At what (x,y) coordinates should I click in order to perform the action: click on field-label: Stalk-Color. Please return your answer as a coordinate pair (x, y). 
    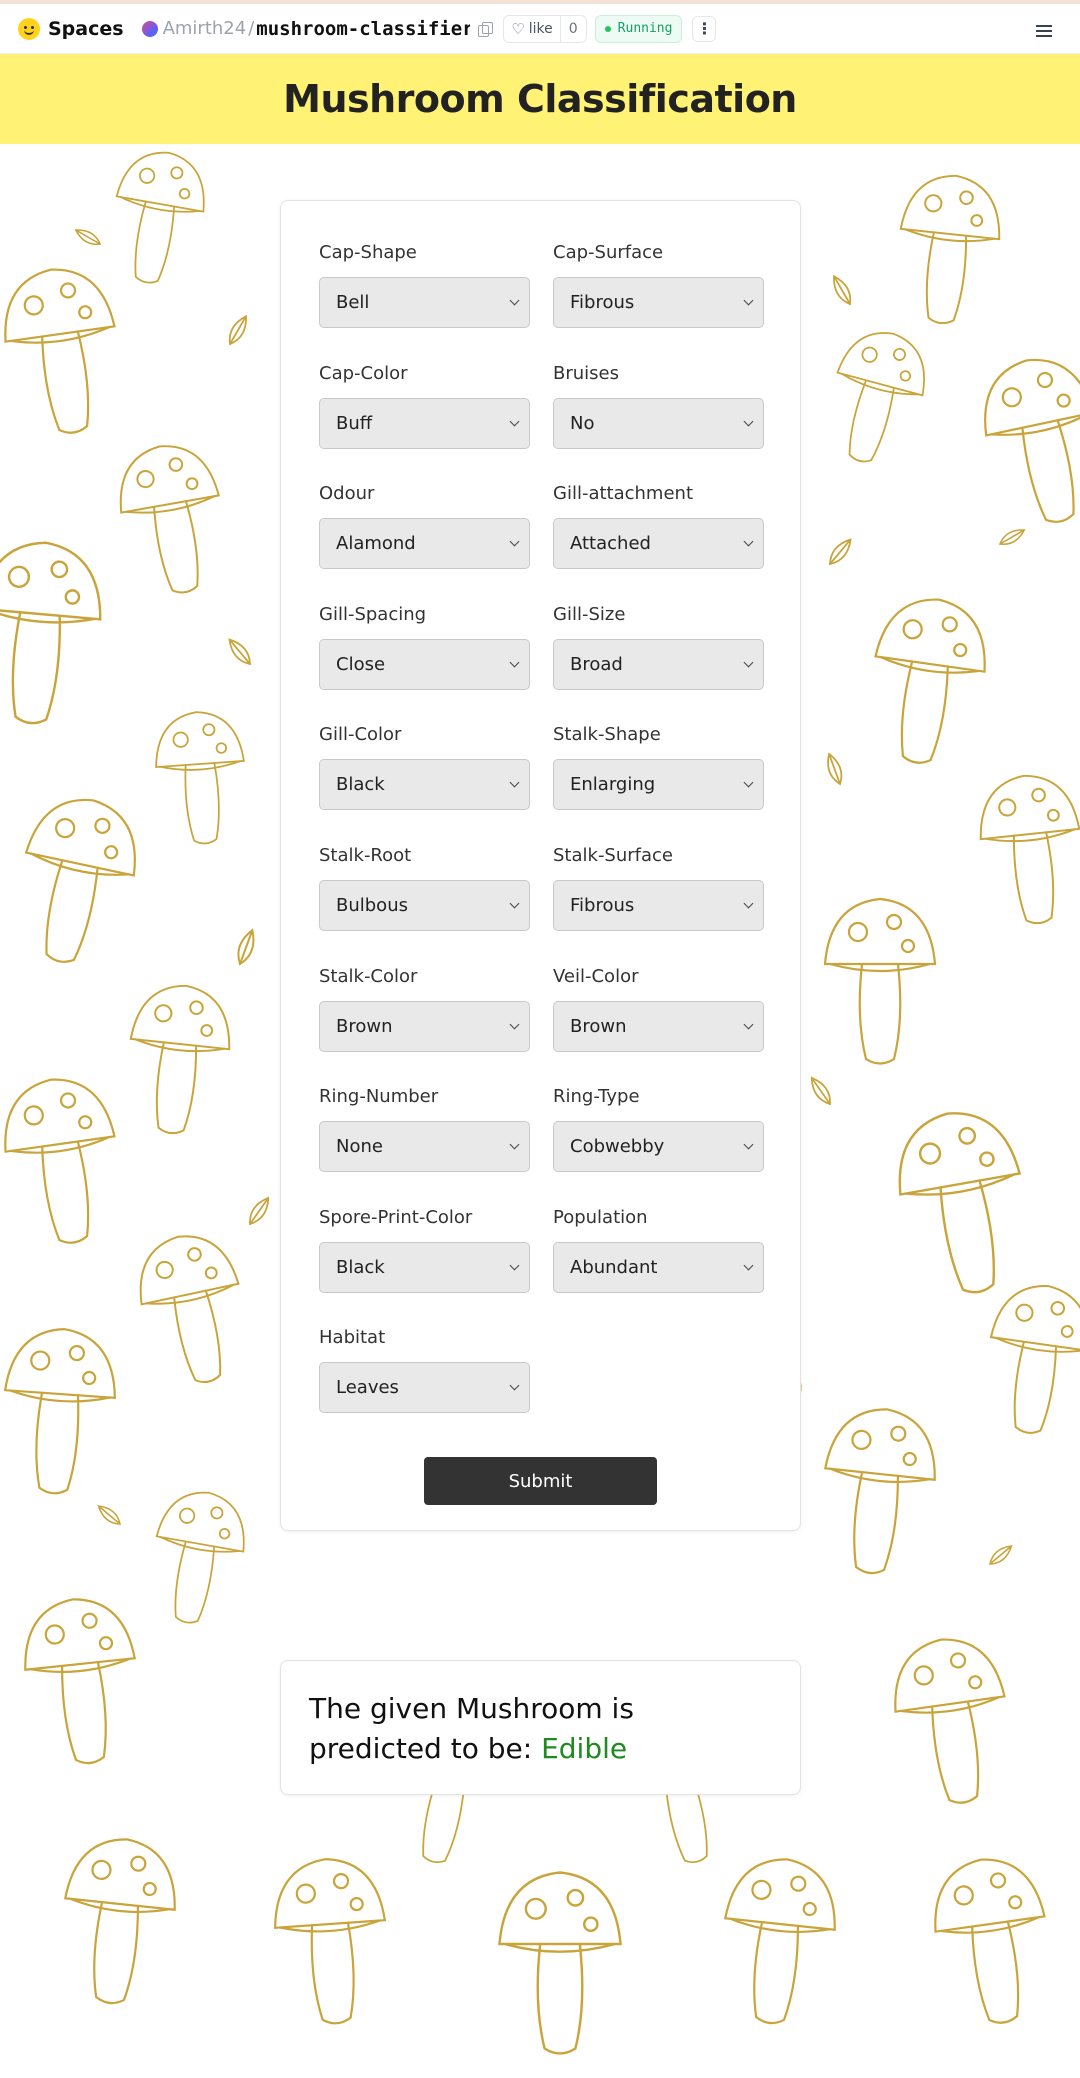
    Looking at the image, I should click on (368, 976).